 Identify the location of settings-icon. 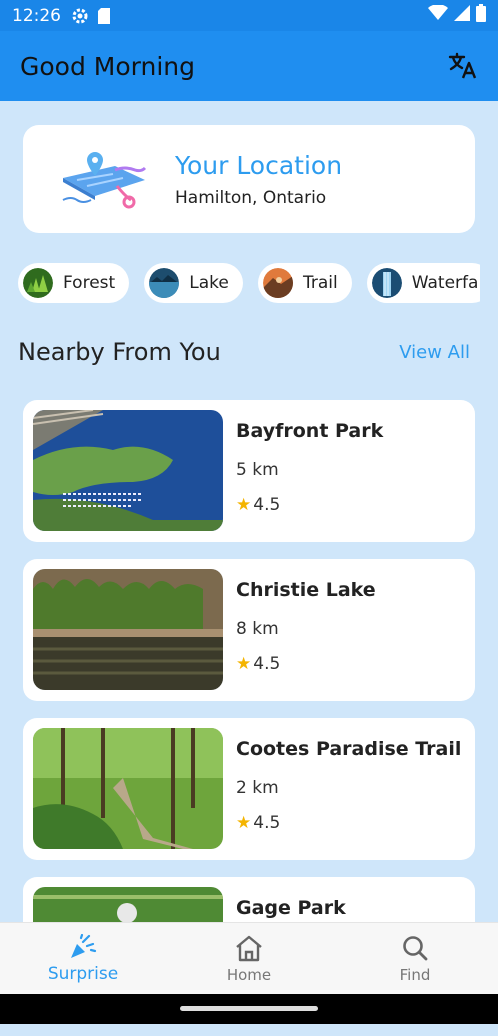
(80, 16).